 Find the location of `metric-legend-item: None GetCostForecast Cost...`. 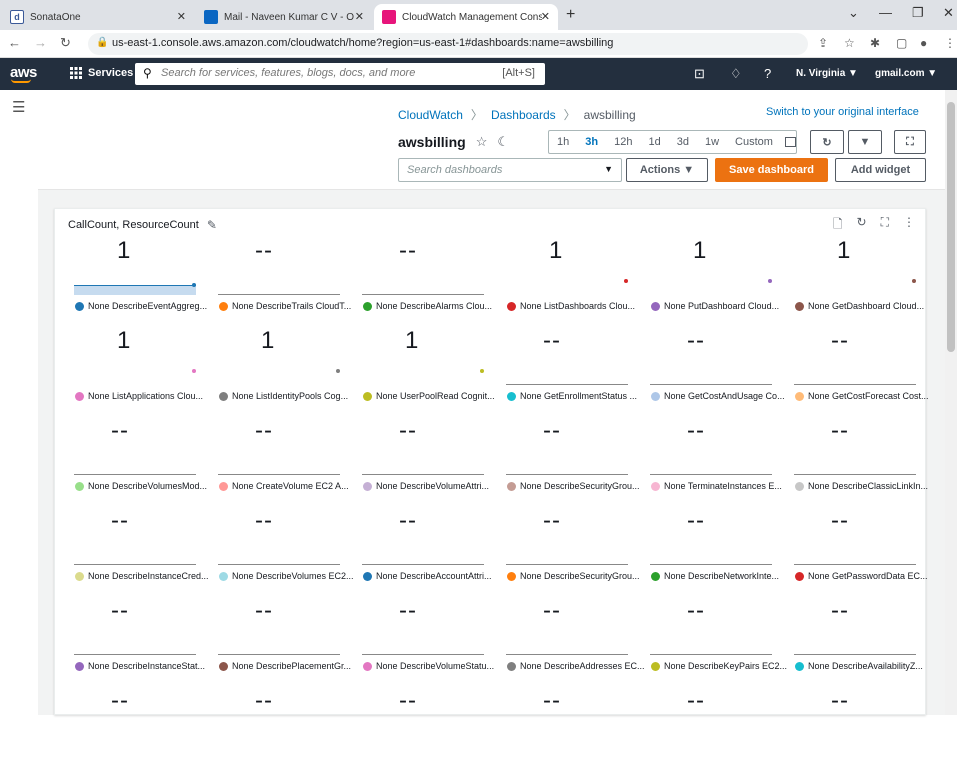

metric-legend-item: None GetCostForecast Cost... is located at coordinates (865, 396).